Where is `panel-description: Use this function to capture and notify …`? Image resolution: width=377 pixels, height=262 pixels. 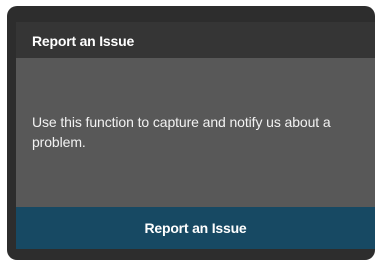 panel-description: Use this function to capture and notify … is located at coordinates (181, 132).